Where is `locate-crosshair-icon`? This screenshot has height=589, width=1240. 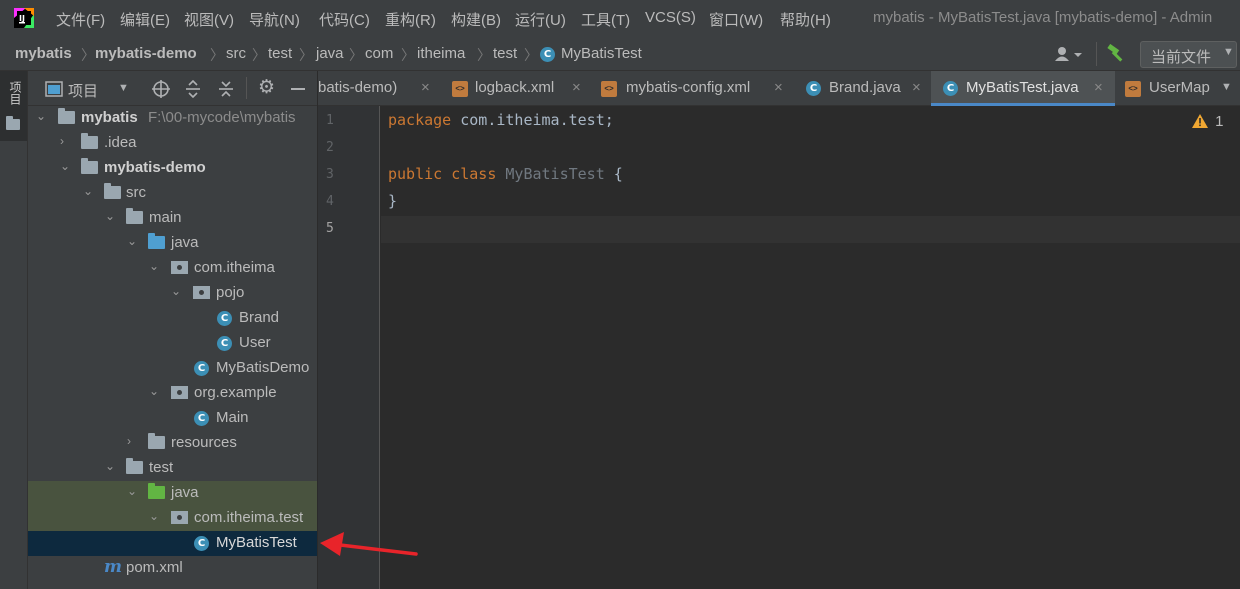 locate-crosshair-icon is located at coordinates (161, 89).